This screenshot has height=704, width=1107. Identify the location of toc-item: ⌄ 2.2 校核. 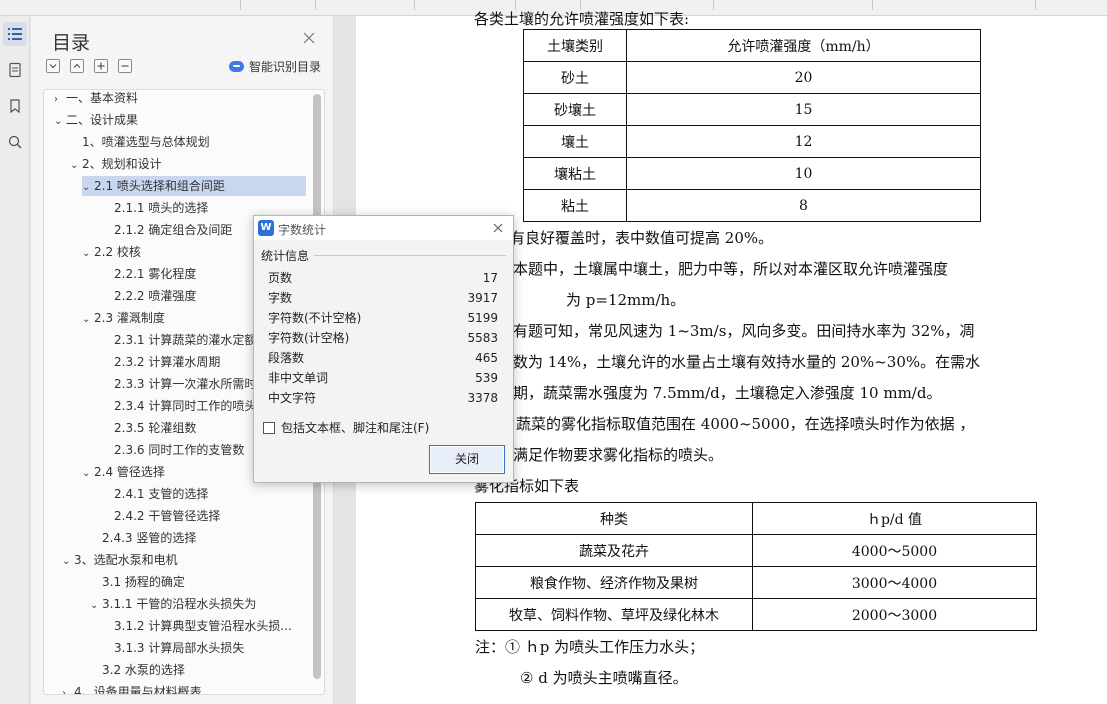
(111, 252).